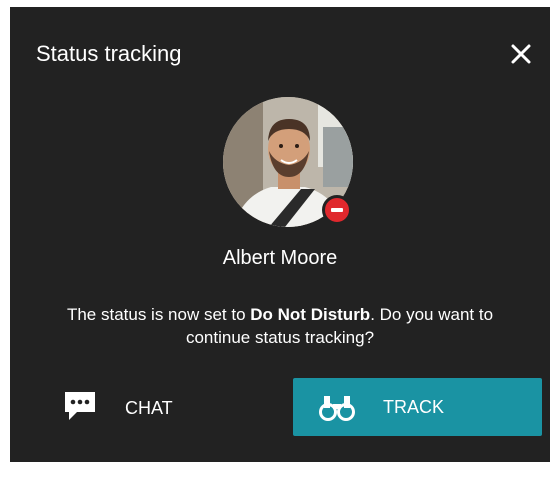 Image resolution: width=559 pixels, height=477 pixels. I want to click on close-button, so click(521, 54).